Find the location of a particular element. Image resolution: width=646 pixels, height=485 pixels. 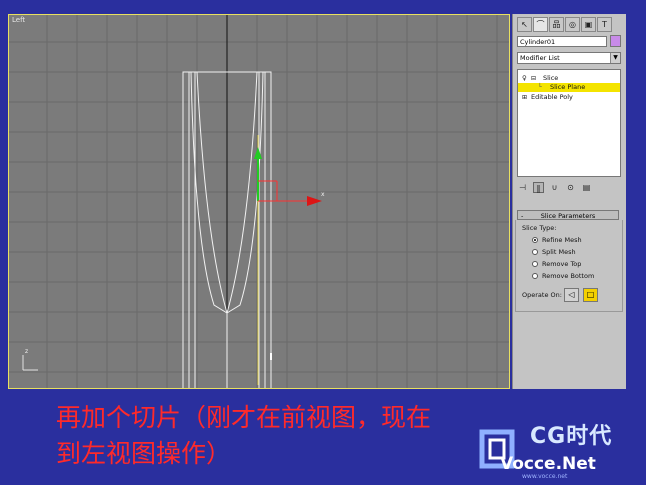

remove-modifier-icon: ⊙ is located at coordinates (570, 187).